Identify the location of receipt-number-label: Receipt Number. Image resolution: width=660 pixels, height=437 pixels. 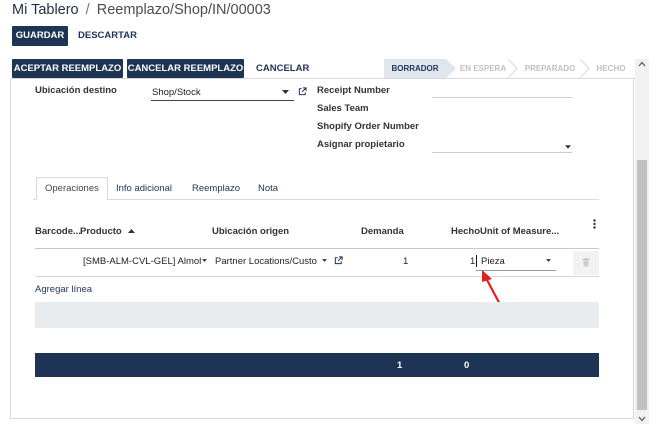
(353, 90).